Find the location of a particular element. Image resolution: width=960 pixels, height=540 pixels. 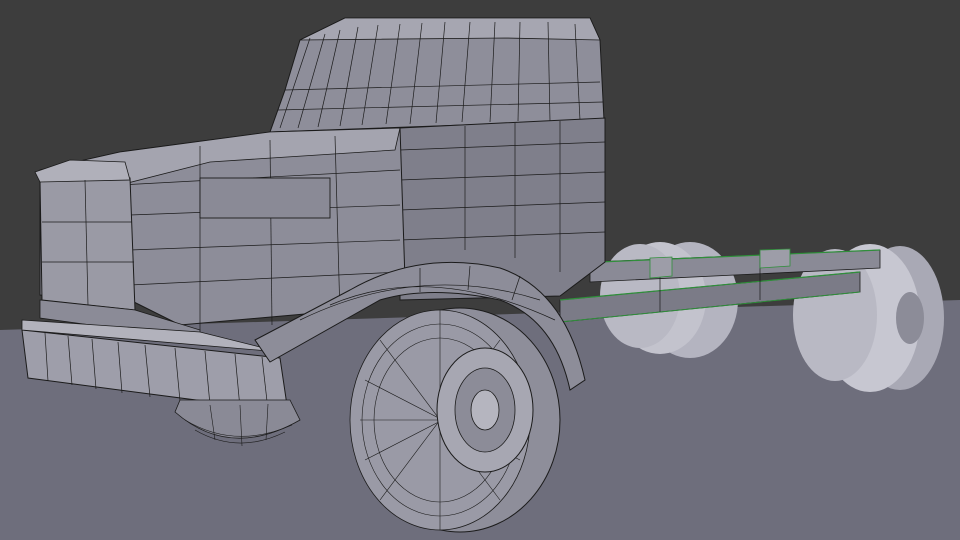

front-wheel-right is located at coordinates (455, 420).